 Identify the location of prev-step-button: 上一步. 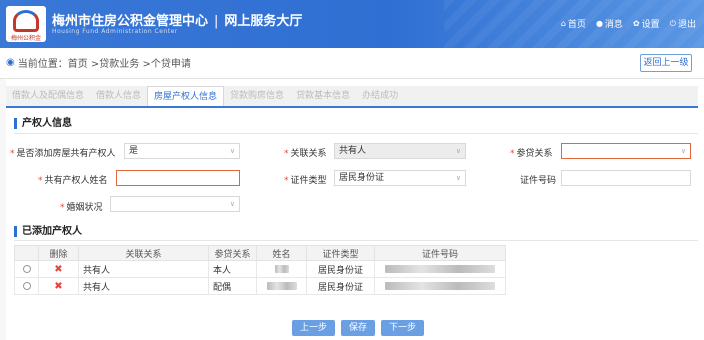
(314, 328).